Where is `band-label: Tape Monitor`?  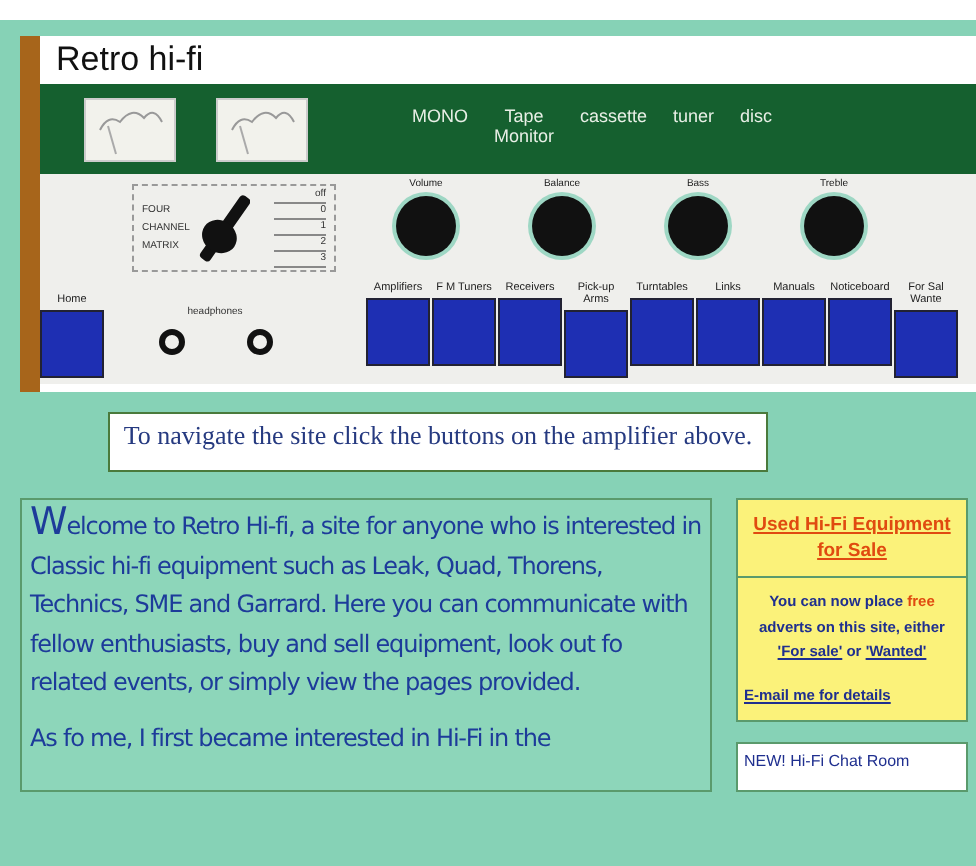 band-label: Tape Monitor is located at coordinates (524, 125).